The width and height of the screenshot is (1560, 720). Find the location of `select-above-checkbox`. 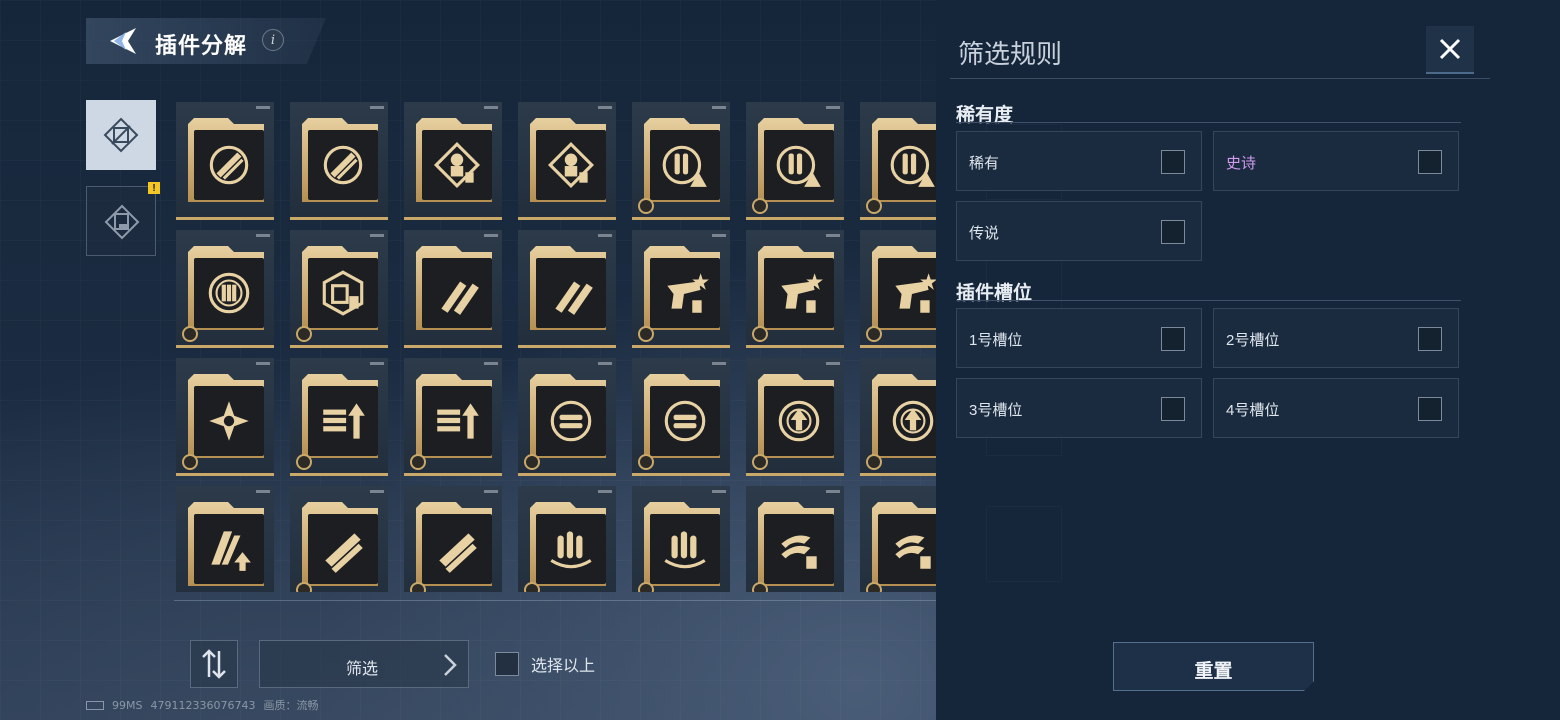

select-above-checkbox is located at coordinates (507, 664).